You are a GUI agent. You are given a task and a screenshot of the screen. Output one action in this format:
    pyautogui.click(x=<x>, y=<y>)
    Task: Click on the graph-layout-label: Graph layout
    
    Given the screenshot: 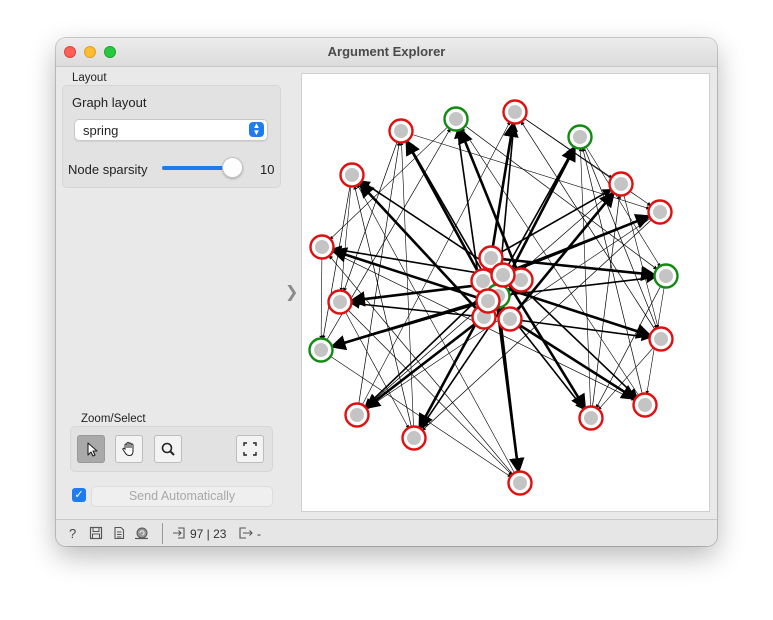 What is the action you would take?
    pyautogui.click(x=109, y=102)
    